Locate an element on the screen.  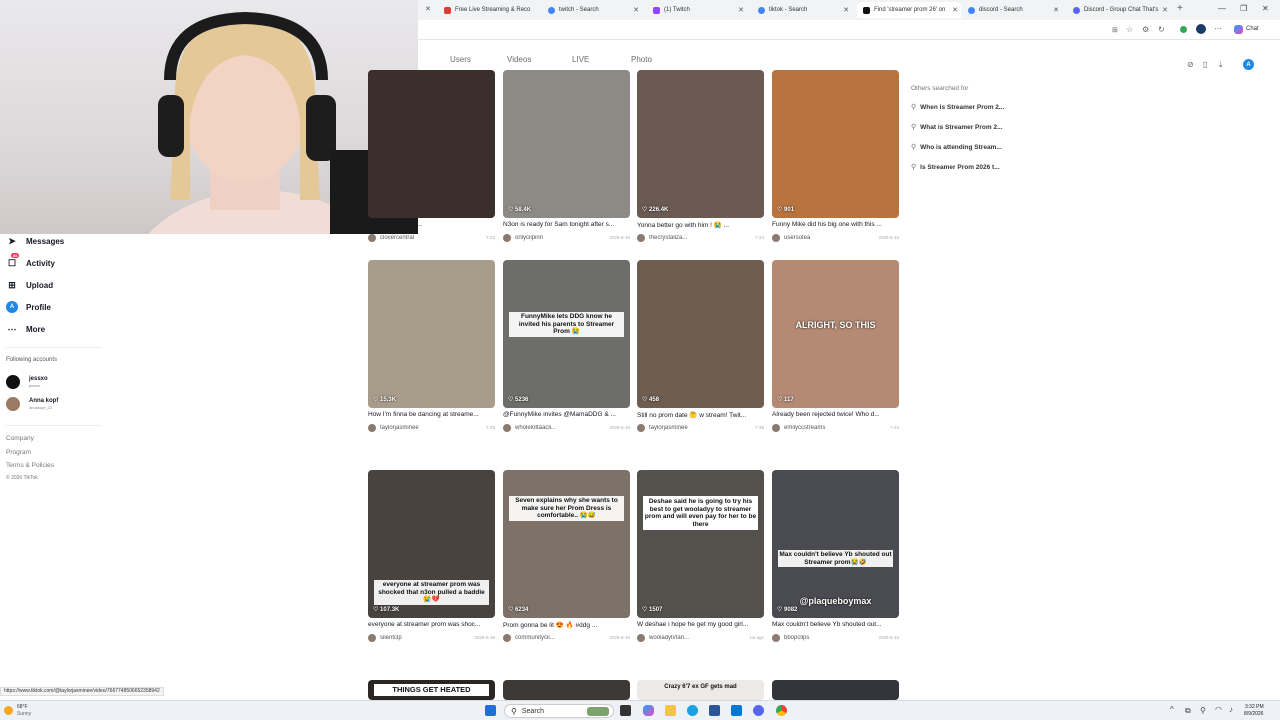
extension-green-icon is located at coordinates (1183, 29).